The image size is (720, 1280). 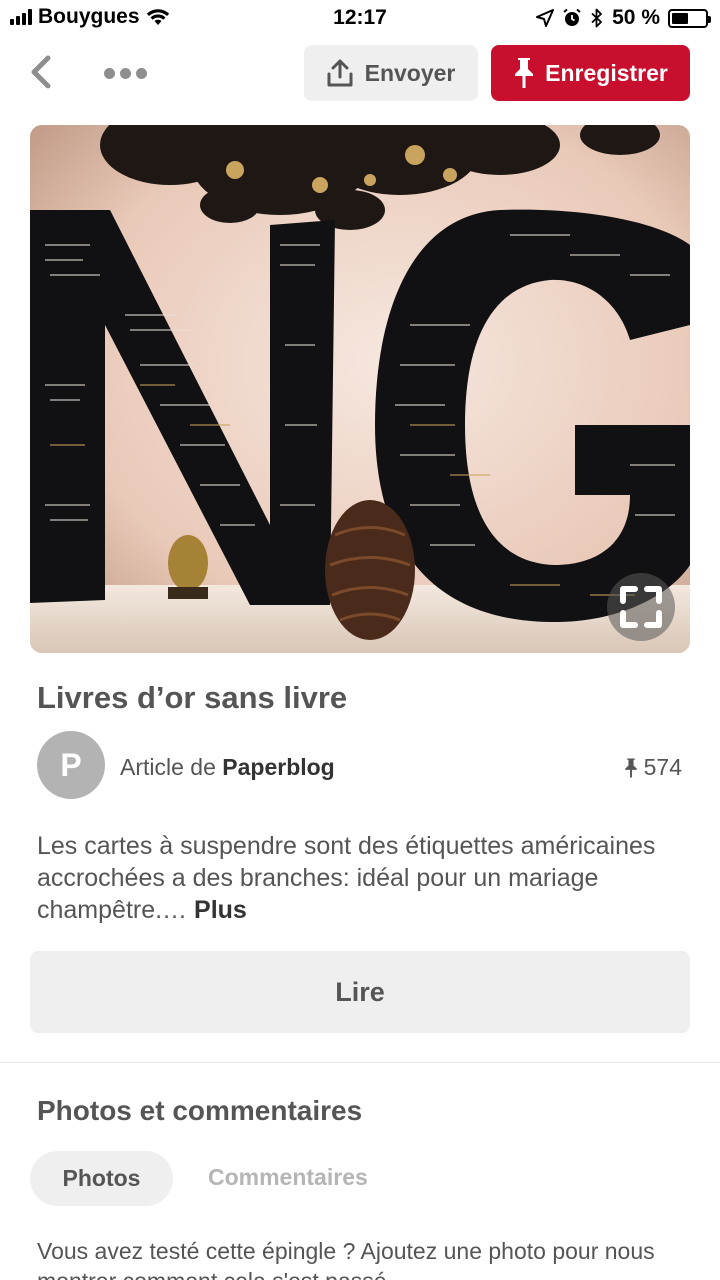 I want to click on more-link: Plus, so click(x=220, y=910).